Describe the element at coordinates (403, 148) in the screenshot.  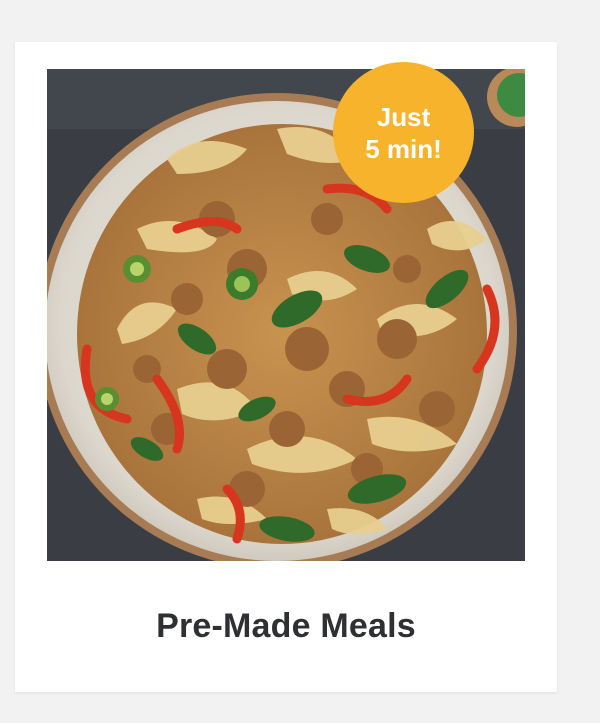
I see `badge-line-2: 5 min!` at that location.